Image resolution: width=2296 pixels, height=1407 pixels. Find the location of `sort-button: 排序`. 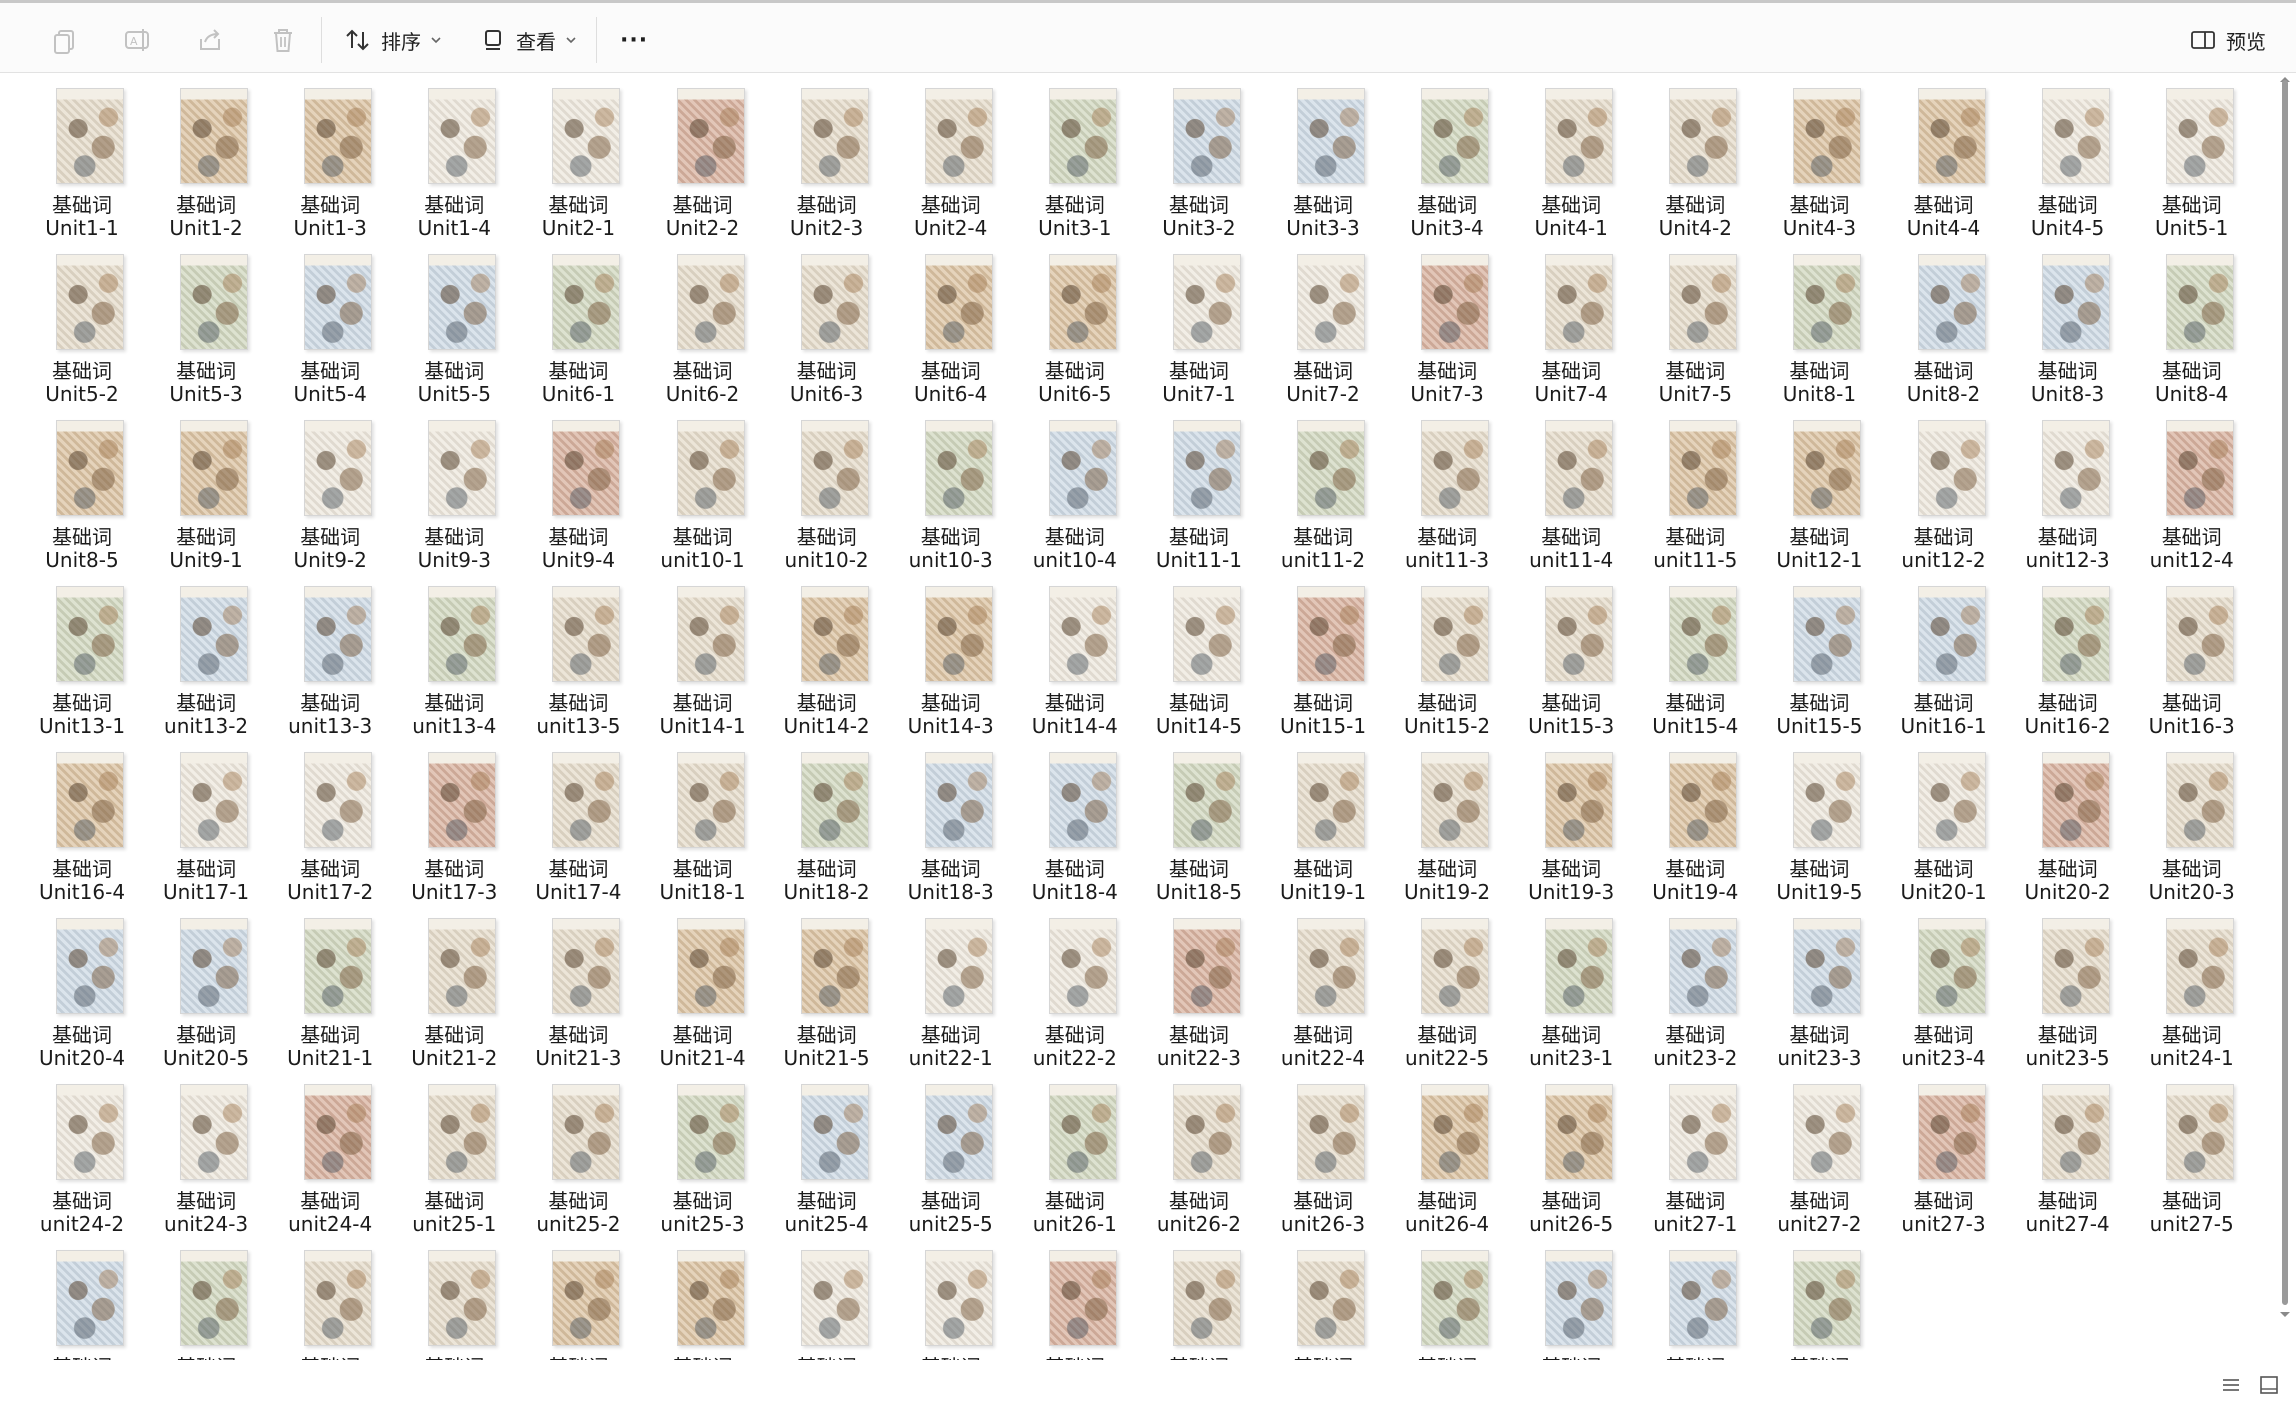

sort-button: 排序 is located at coordinates (394, 40).